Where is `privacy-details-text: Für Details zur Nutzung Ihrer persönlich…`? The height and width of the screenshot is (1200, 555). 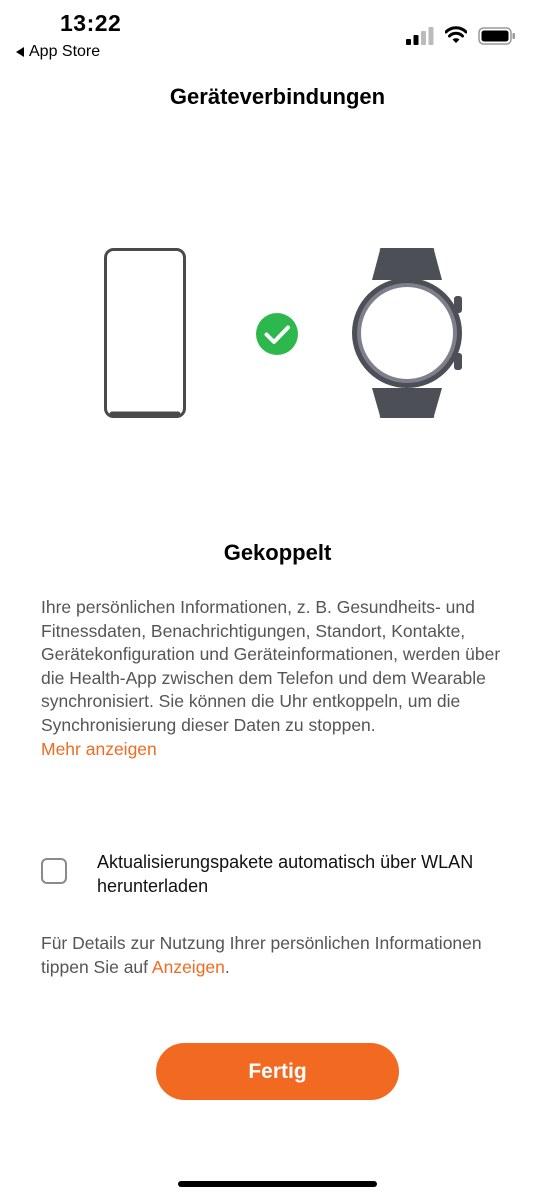 privacy-details-text: Für Details zur Nutzung Ihrer persönlich… is located at coordinates (261, 955).